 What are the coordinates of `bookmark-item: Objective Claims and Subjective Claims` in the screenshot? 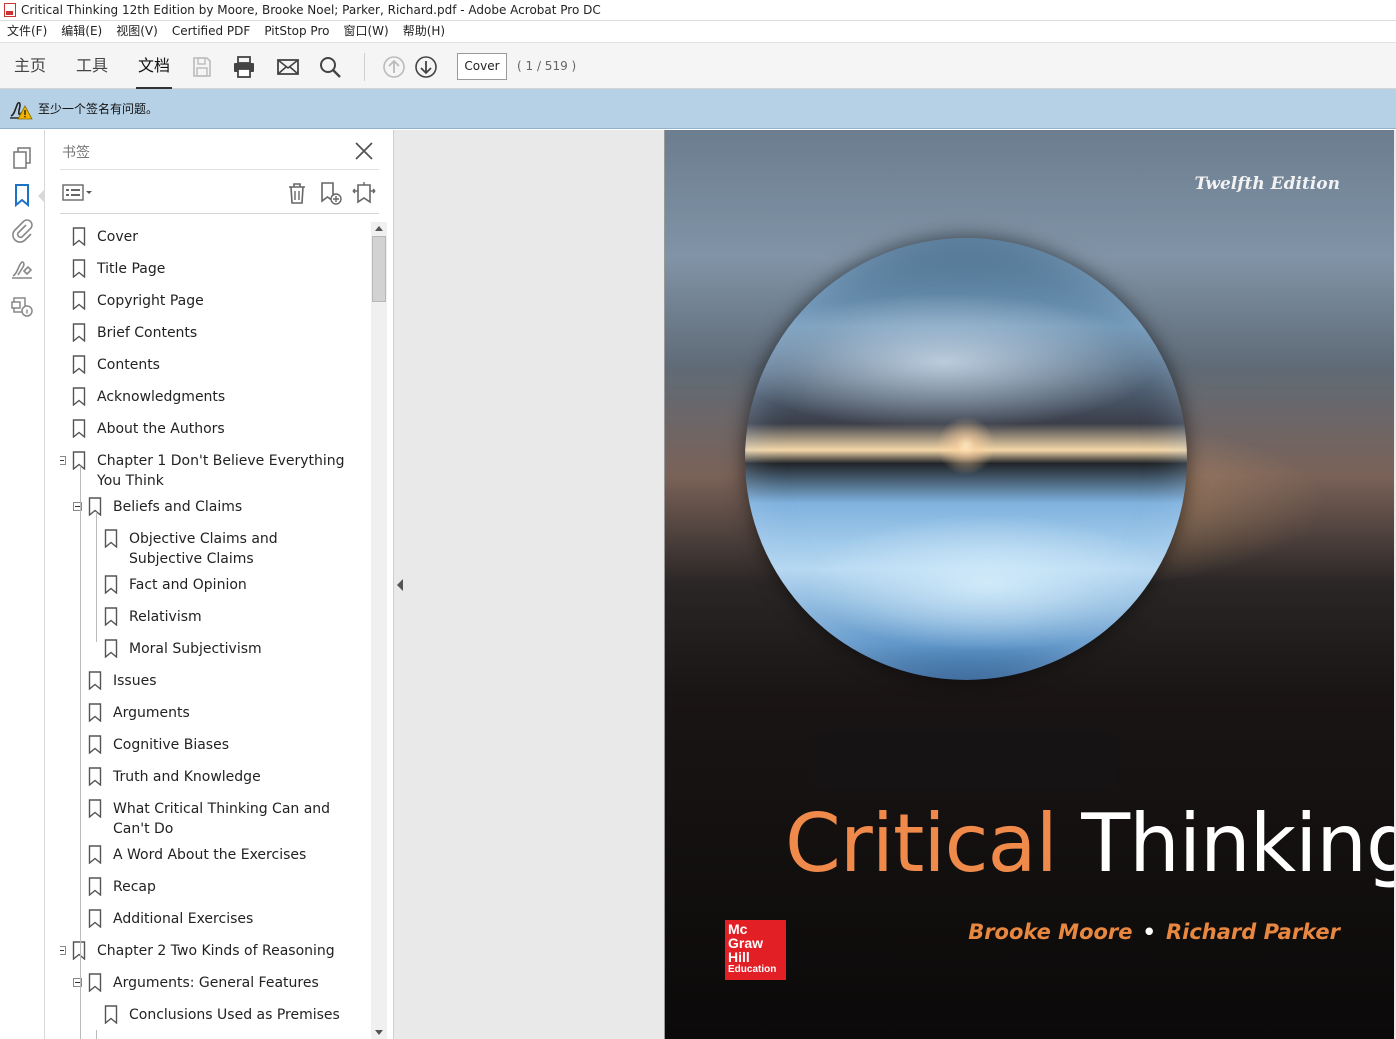 It's located at (227, 549).